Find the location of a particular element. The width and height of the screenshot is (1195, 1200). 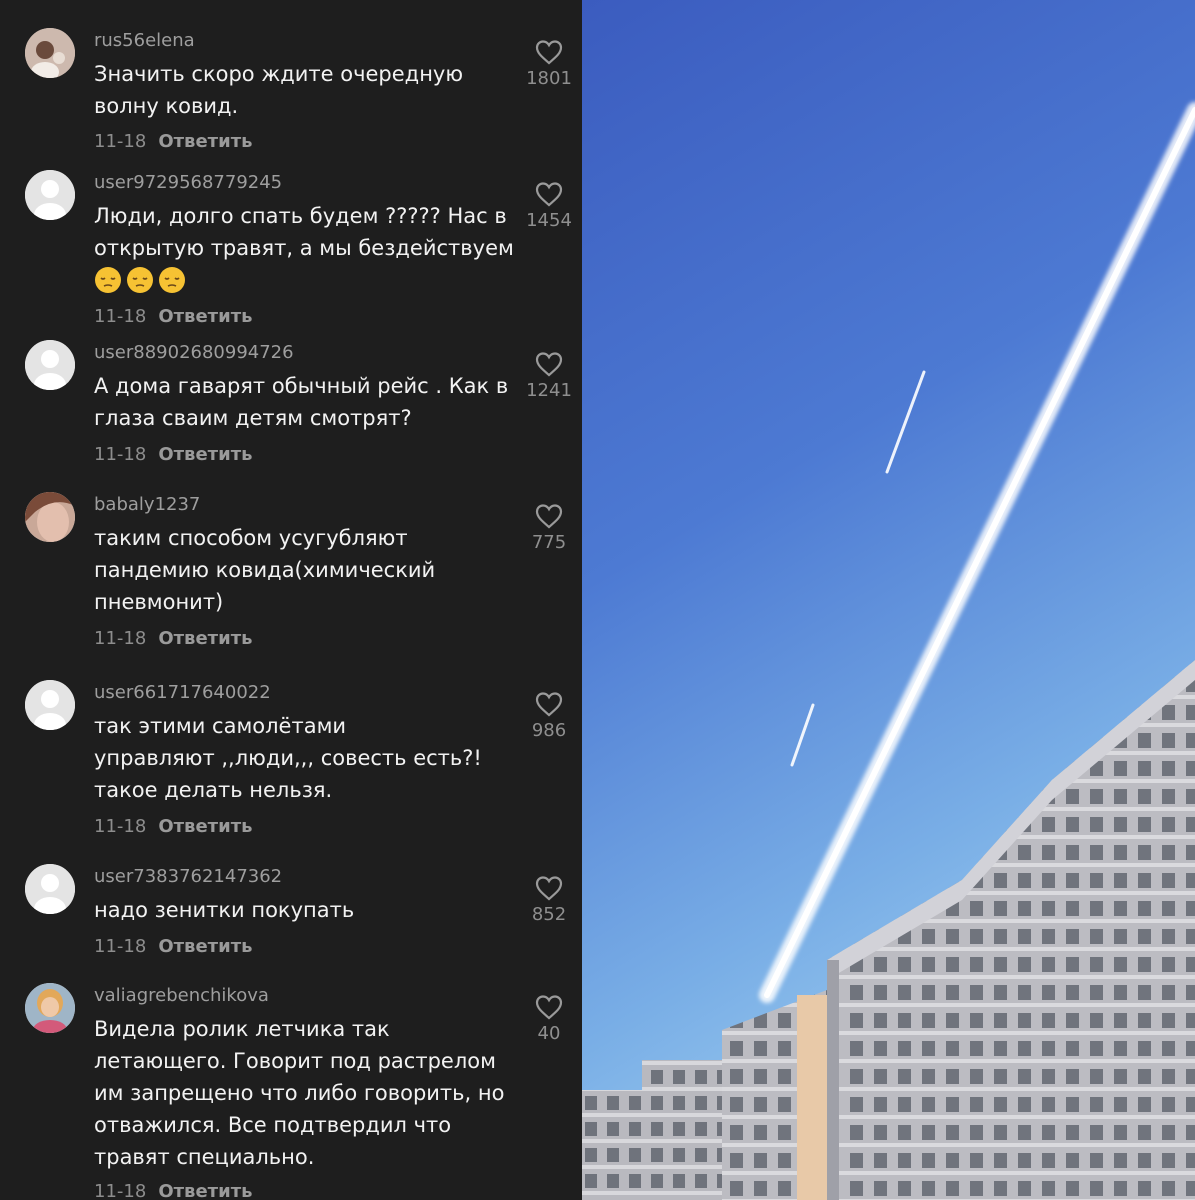

like-button: 852 is located at coordinates (549, 899).